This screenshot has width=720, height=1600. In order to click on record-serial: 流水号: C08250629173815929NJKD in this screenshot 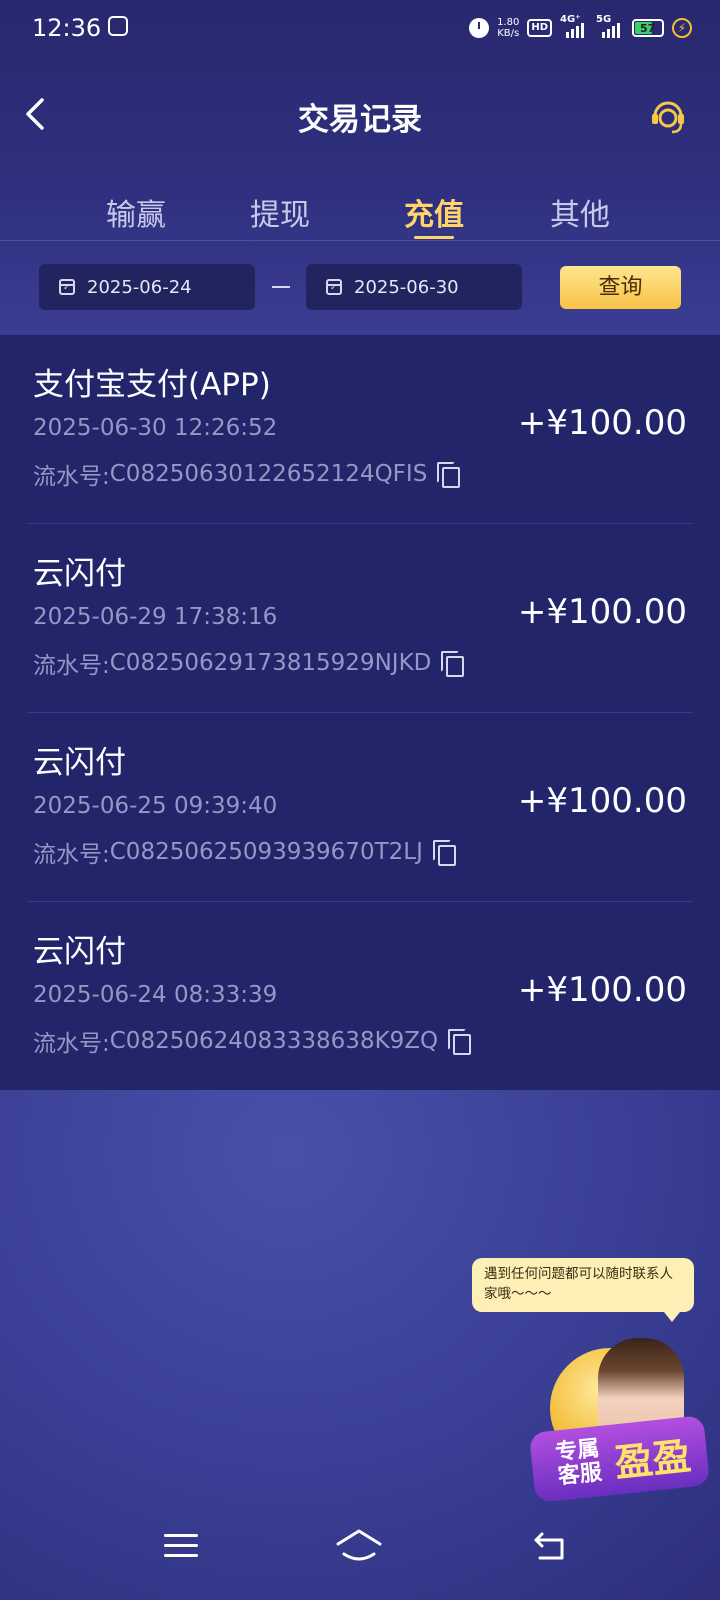, I will do `click(249, 663)`.